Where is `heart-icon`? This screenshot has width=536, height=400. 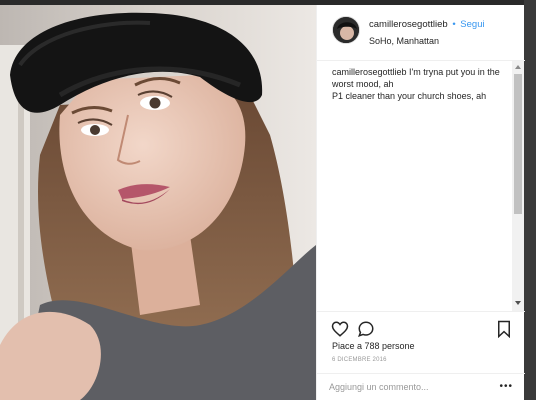 heart-icon is located at coordinates (340, 329).